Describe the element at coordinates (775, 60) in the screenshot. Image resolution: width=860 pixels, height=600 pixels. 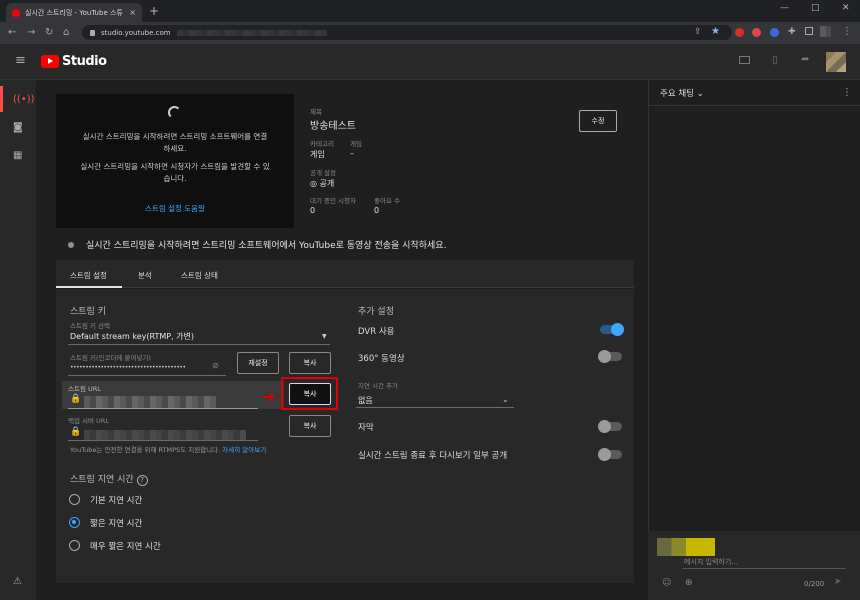
I see `bookmark-icon: ▯` at that location.